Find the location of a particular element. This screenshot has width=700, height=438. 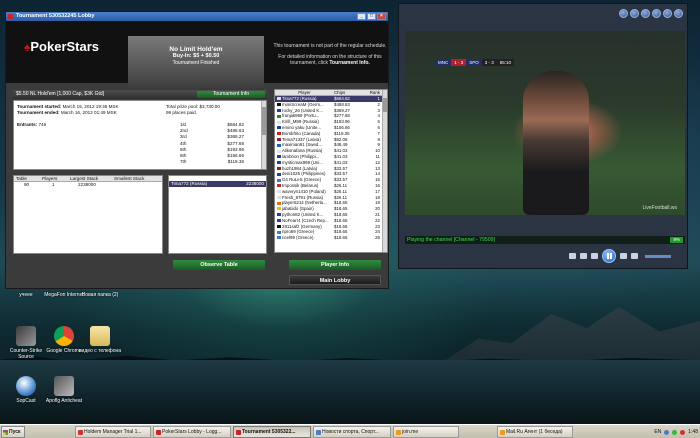

joinme-icon is located at coordinates (398, 432).